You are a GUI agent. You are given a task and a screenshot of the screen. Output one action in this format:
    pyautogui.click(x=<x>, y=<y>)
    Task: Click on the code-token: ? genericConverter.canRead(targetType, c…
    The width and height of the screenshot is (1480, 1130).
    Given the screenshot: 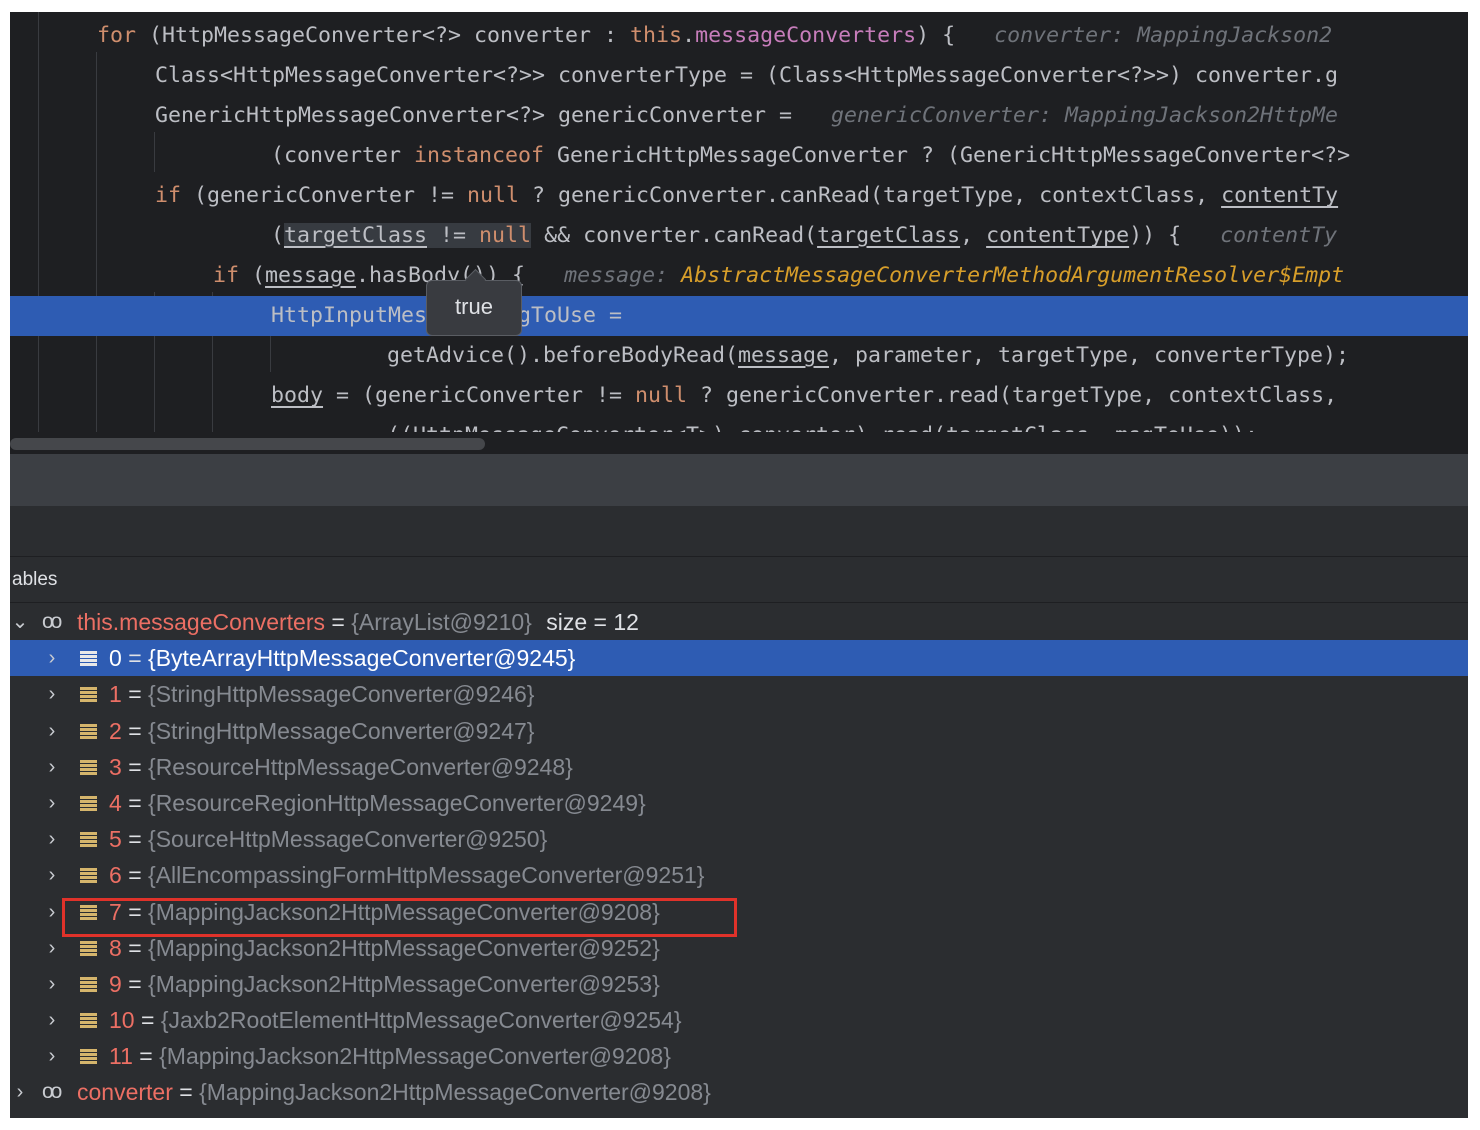 What is the action you would take?
    pyautogui.click(x=870, y=195)
    